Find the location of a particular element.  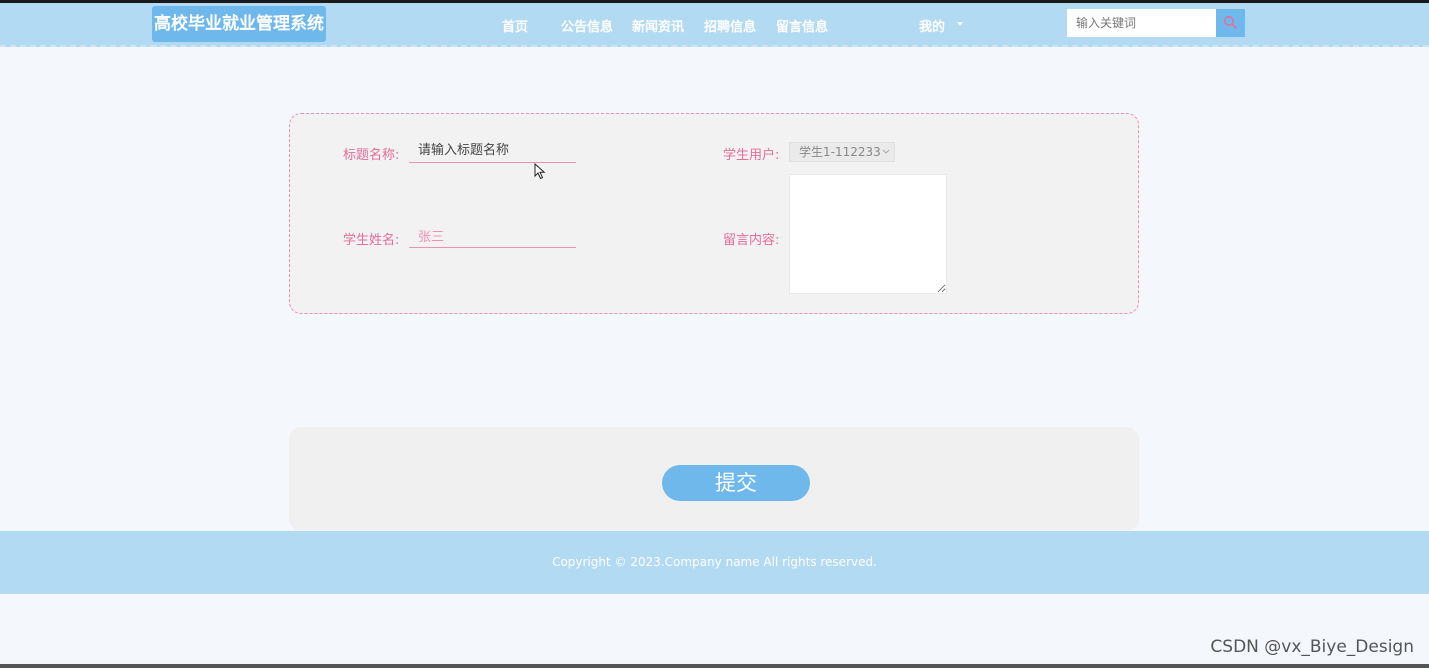

submit-button: 提交 is located at coordinates (736, 483).